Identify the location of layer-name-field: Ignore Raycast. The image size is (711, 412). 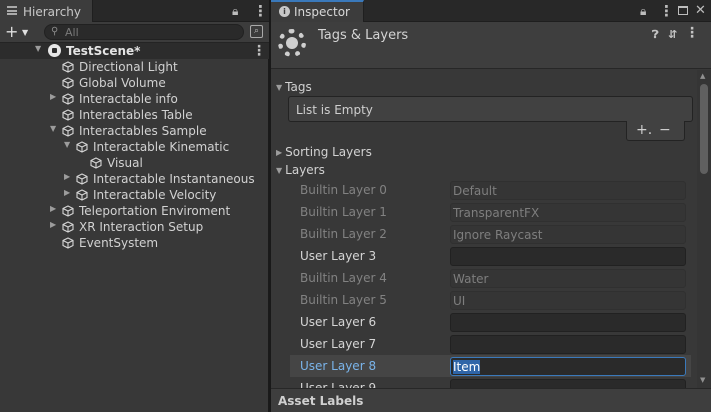
(568, 234).